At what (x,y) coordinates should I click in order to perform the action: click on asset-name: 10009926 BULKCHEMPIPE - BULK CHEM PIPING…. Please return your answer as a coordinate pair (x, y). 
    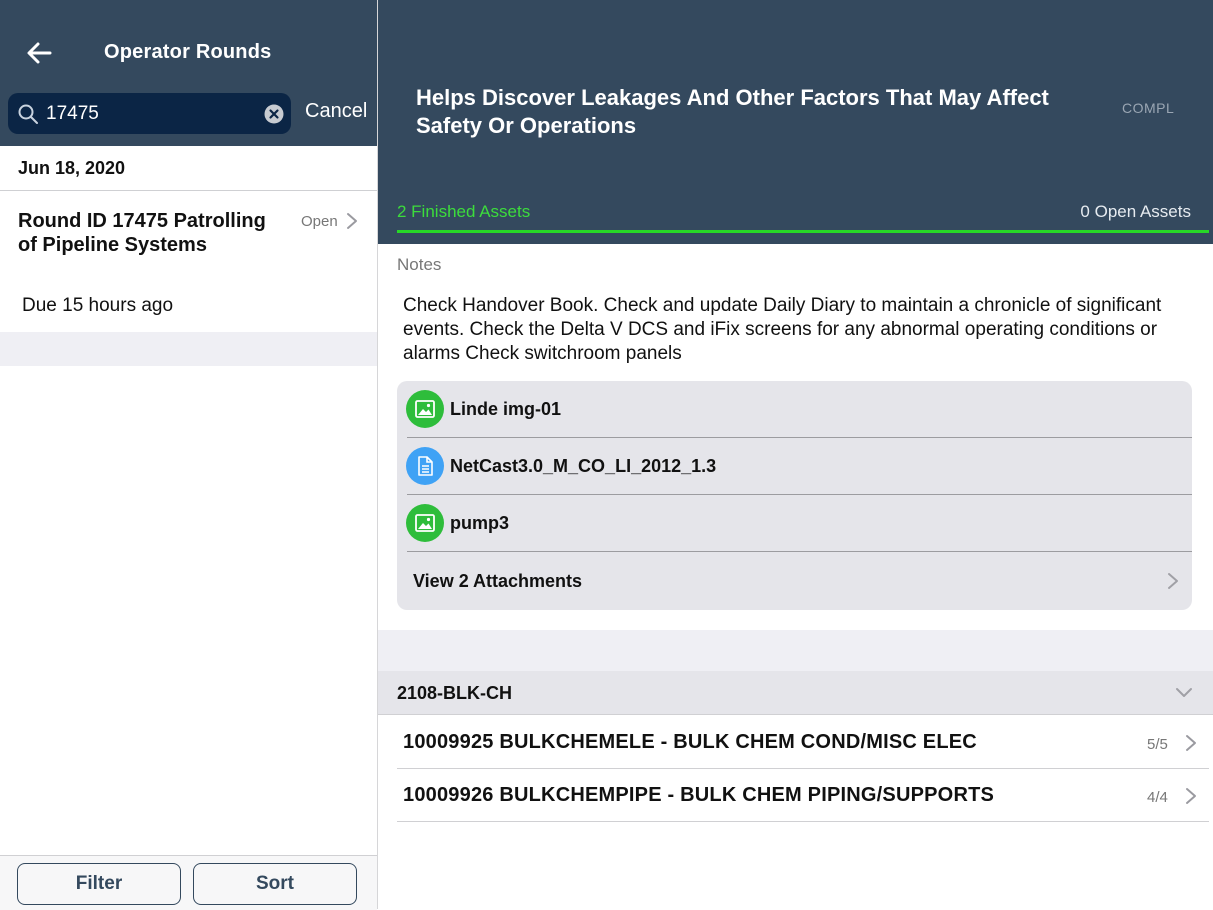
    Looking at the image, I should click on (699, 795).